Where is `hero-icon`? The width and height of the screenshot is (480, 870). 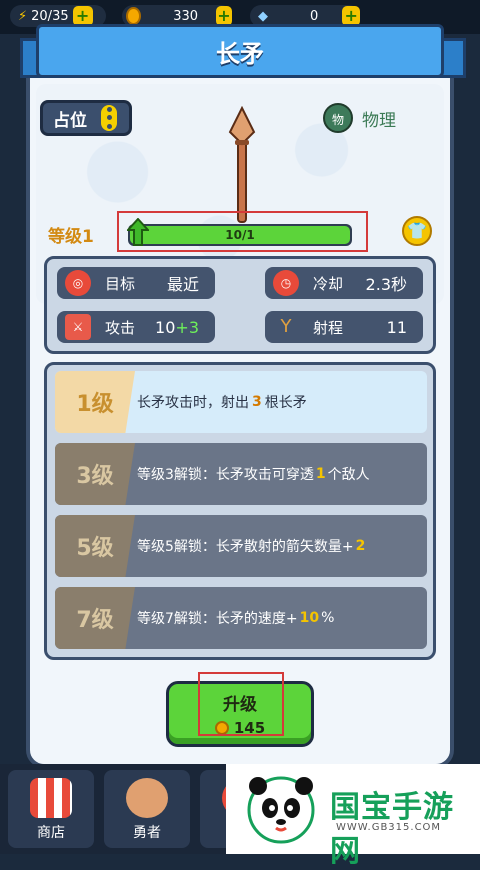 hero-icon is located at coordinates (147, 798).